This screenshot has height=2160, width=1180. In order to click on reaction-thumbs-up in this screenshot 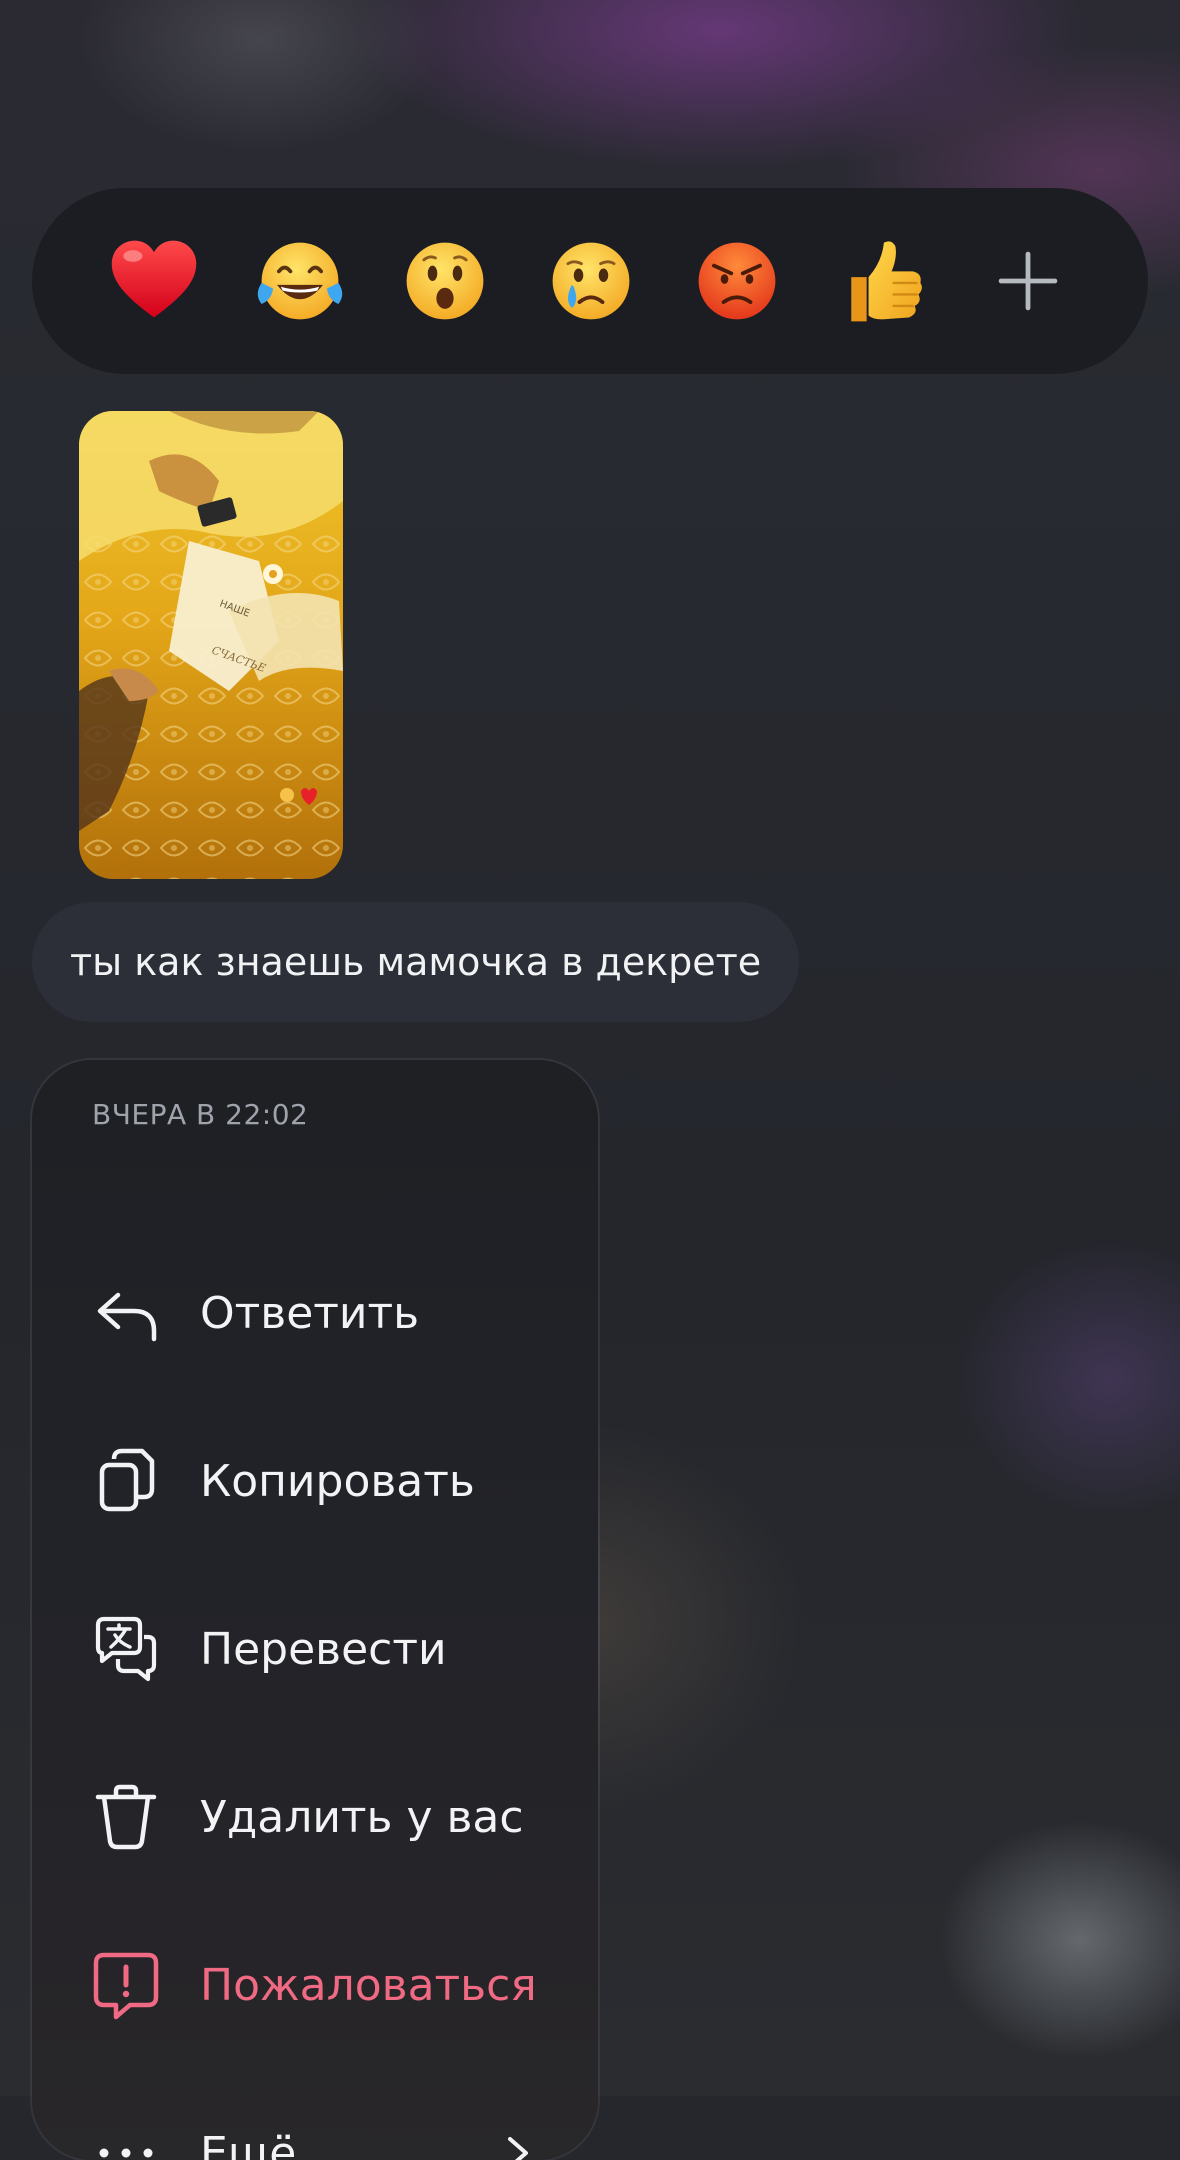, I will do `click(882, 281)`.